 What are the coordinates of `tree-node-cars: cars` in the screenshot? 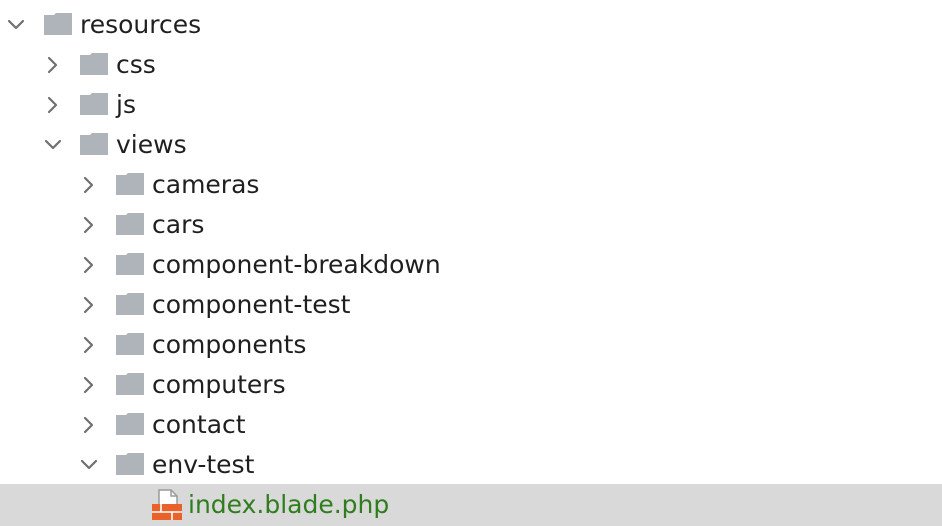 It's located at (471, 225).